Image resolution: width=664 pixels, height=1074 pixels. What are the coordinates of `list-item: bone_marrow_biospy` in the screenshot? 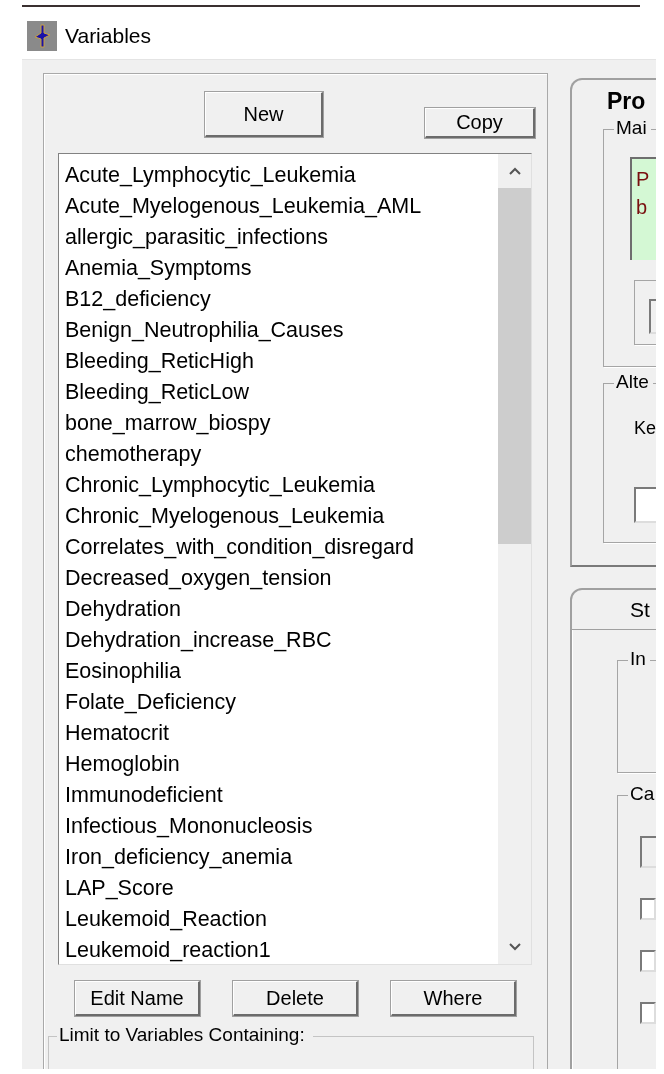 It's located at (281, 423).